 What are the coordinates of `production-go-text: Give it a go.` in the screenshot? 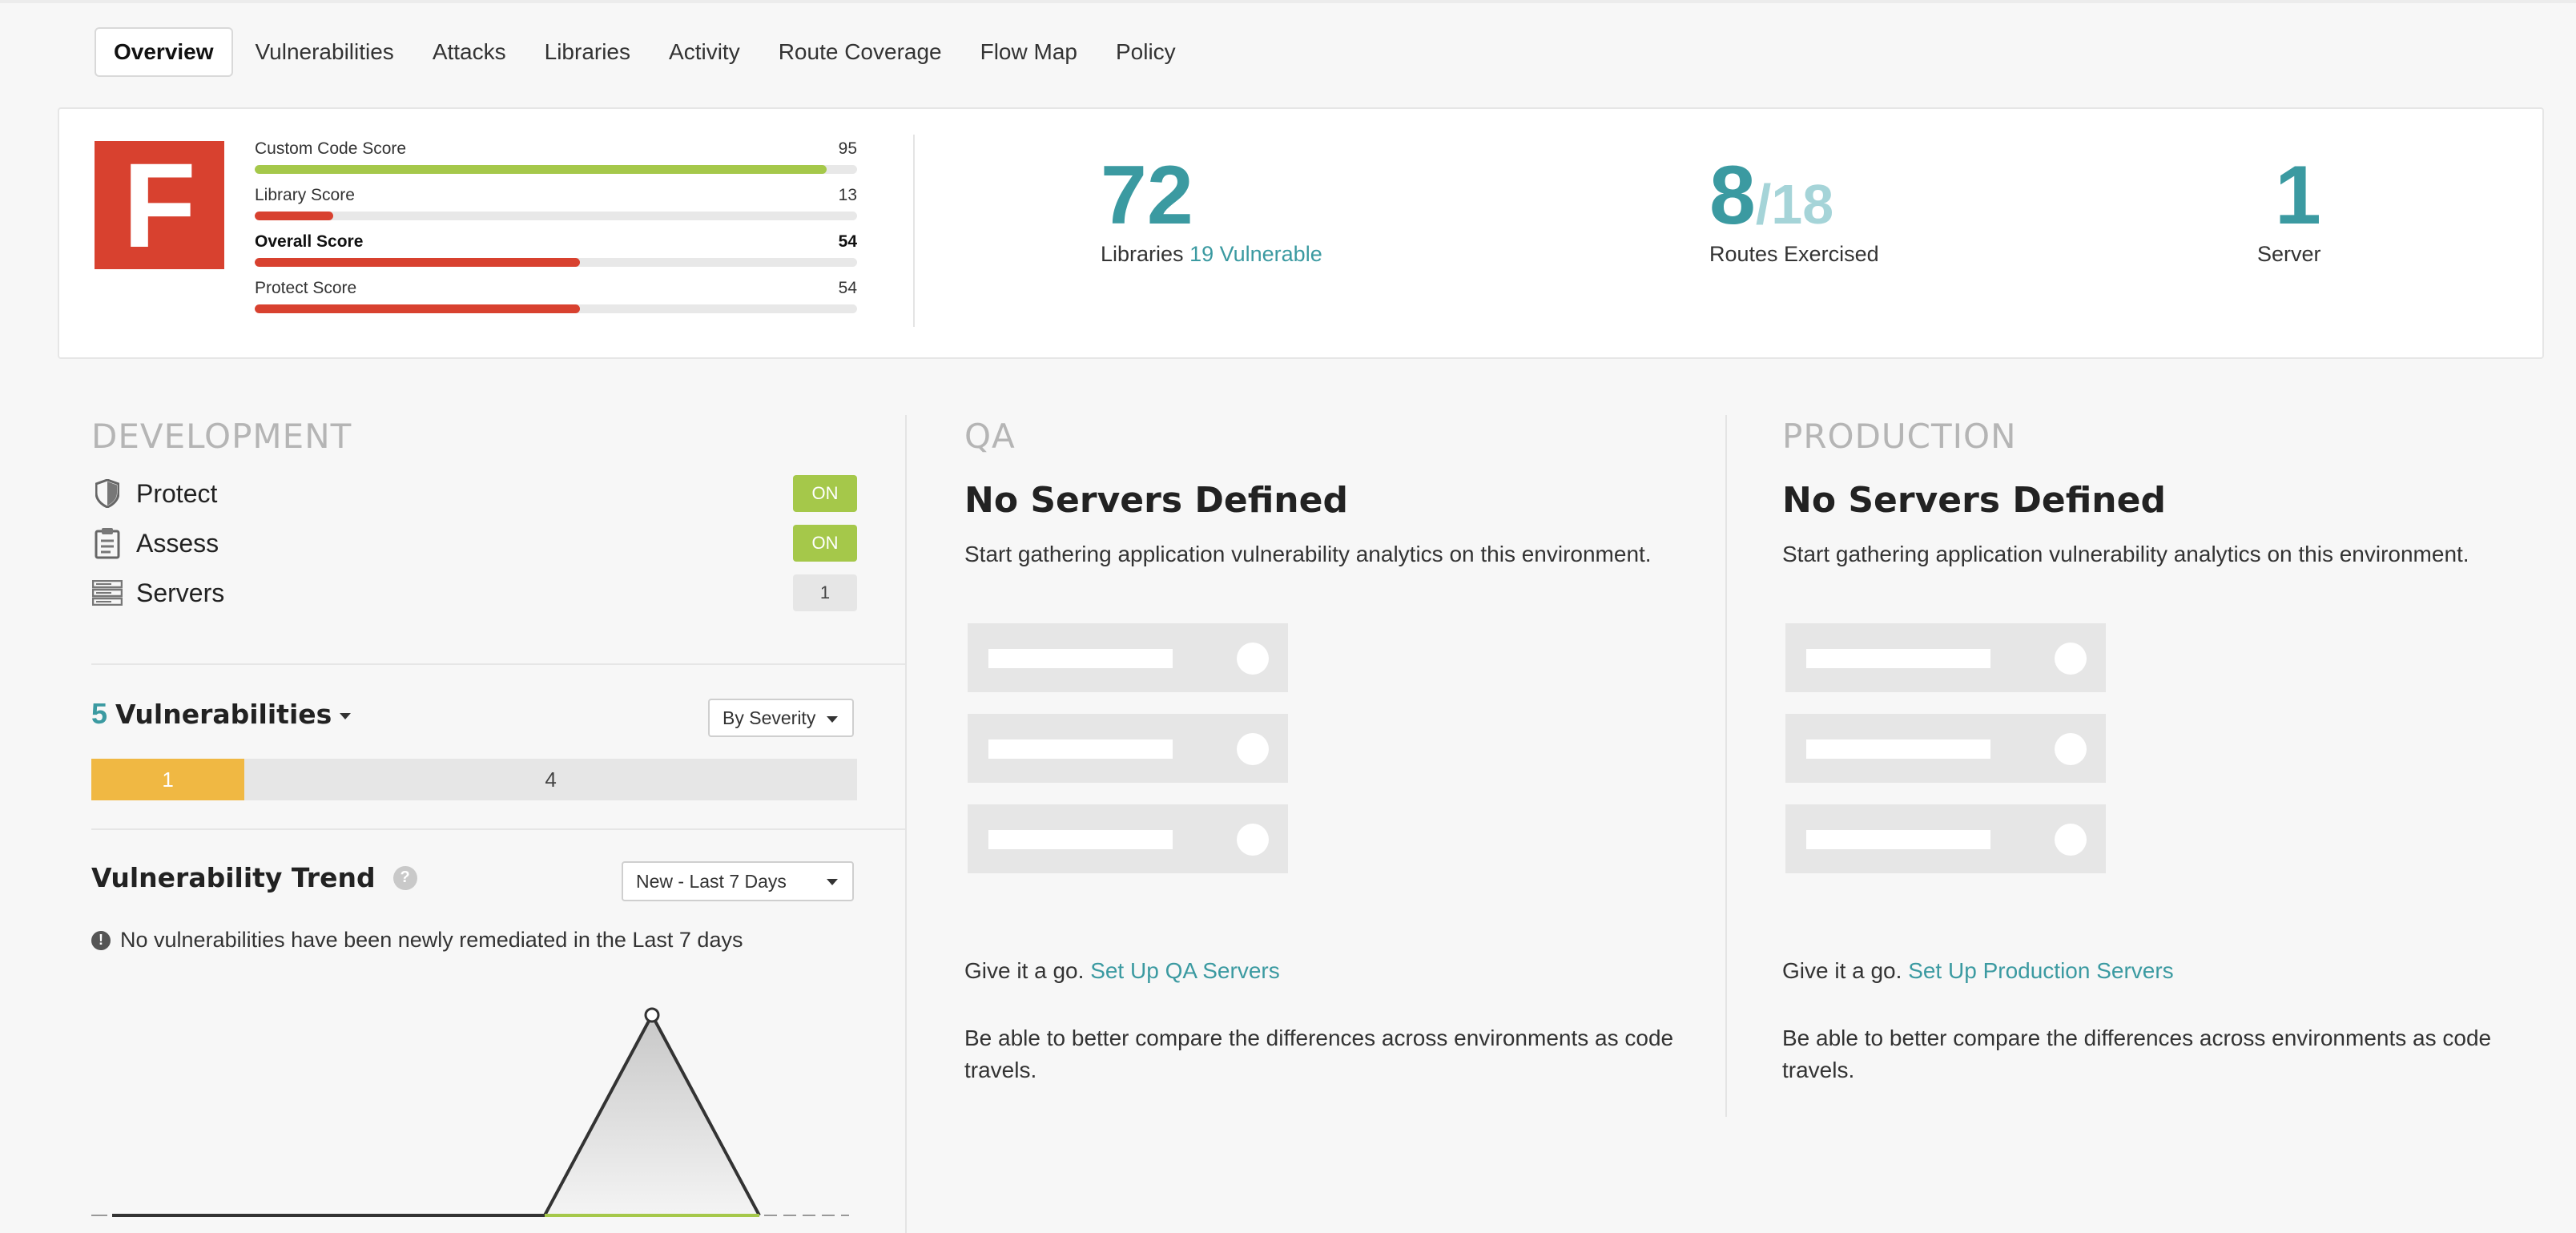 It's located at (1842, 970).